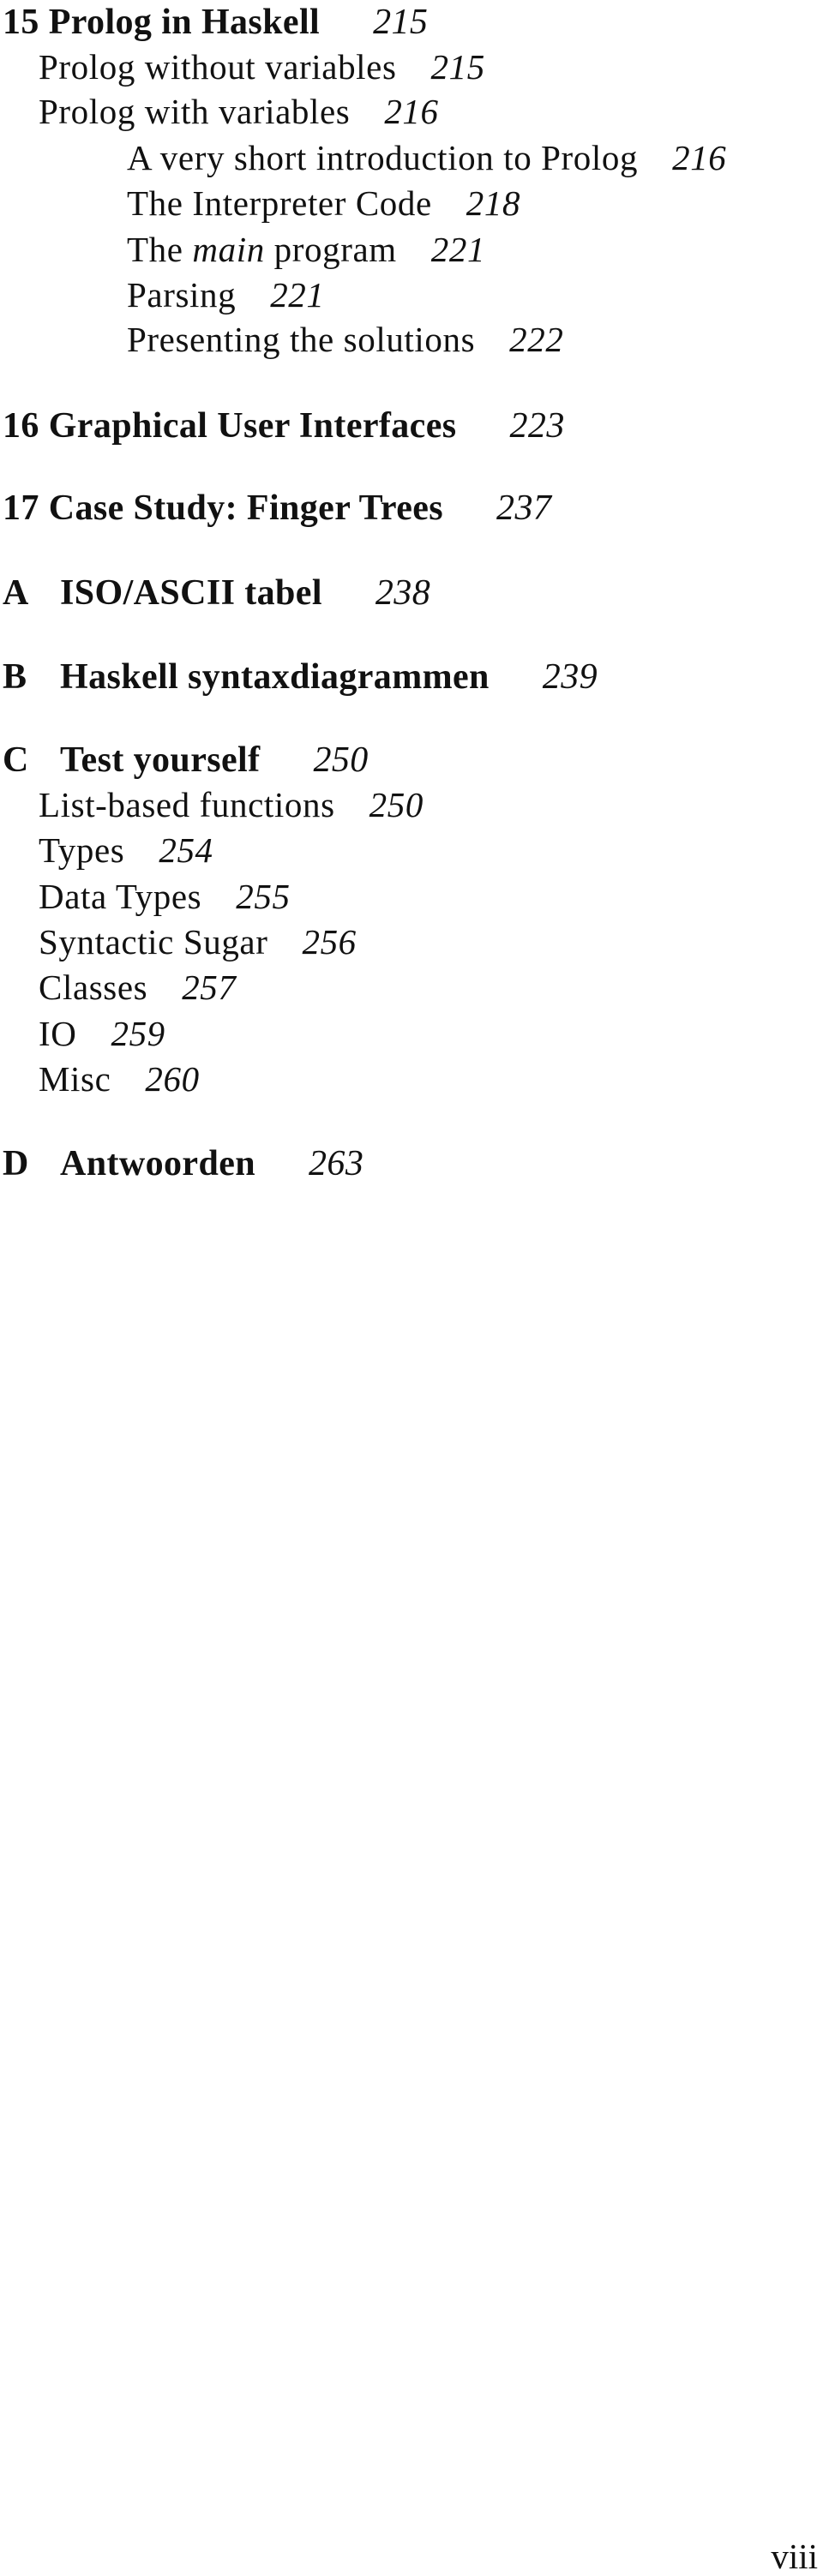 Image resolution: width=823 pixels, height=2576 pixels. I want to click on toc-chapter-17: 17 Case Study: Finger Trees 237, so click(277, 508).